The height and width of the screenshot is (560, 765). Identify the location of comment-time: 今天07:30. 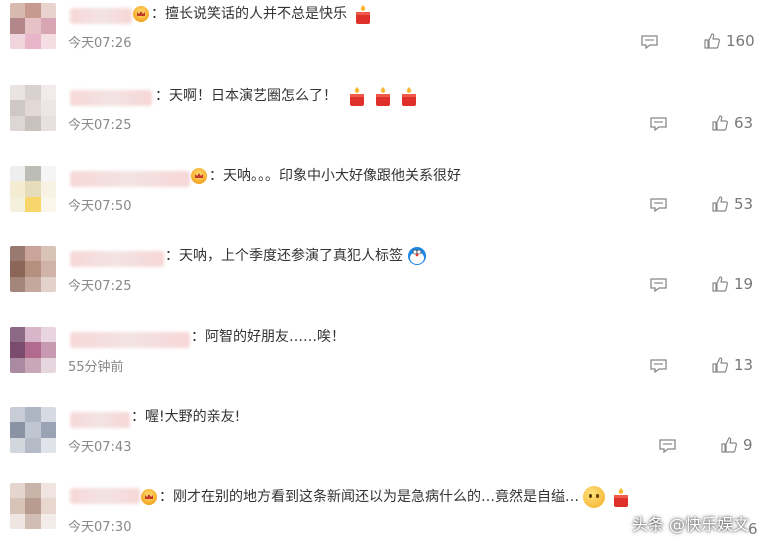
(100, 527).